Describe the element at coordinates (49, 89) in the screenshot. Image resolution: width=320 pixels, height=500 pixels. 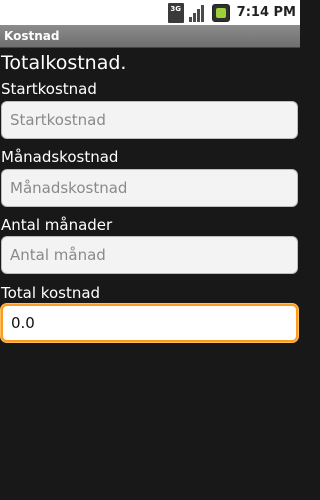
I see `start-cost-label: Startkostnad` at that location.